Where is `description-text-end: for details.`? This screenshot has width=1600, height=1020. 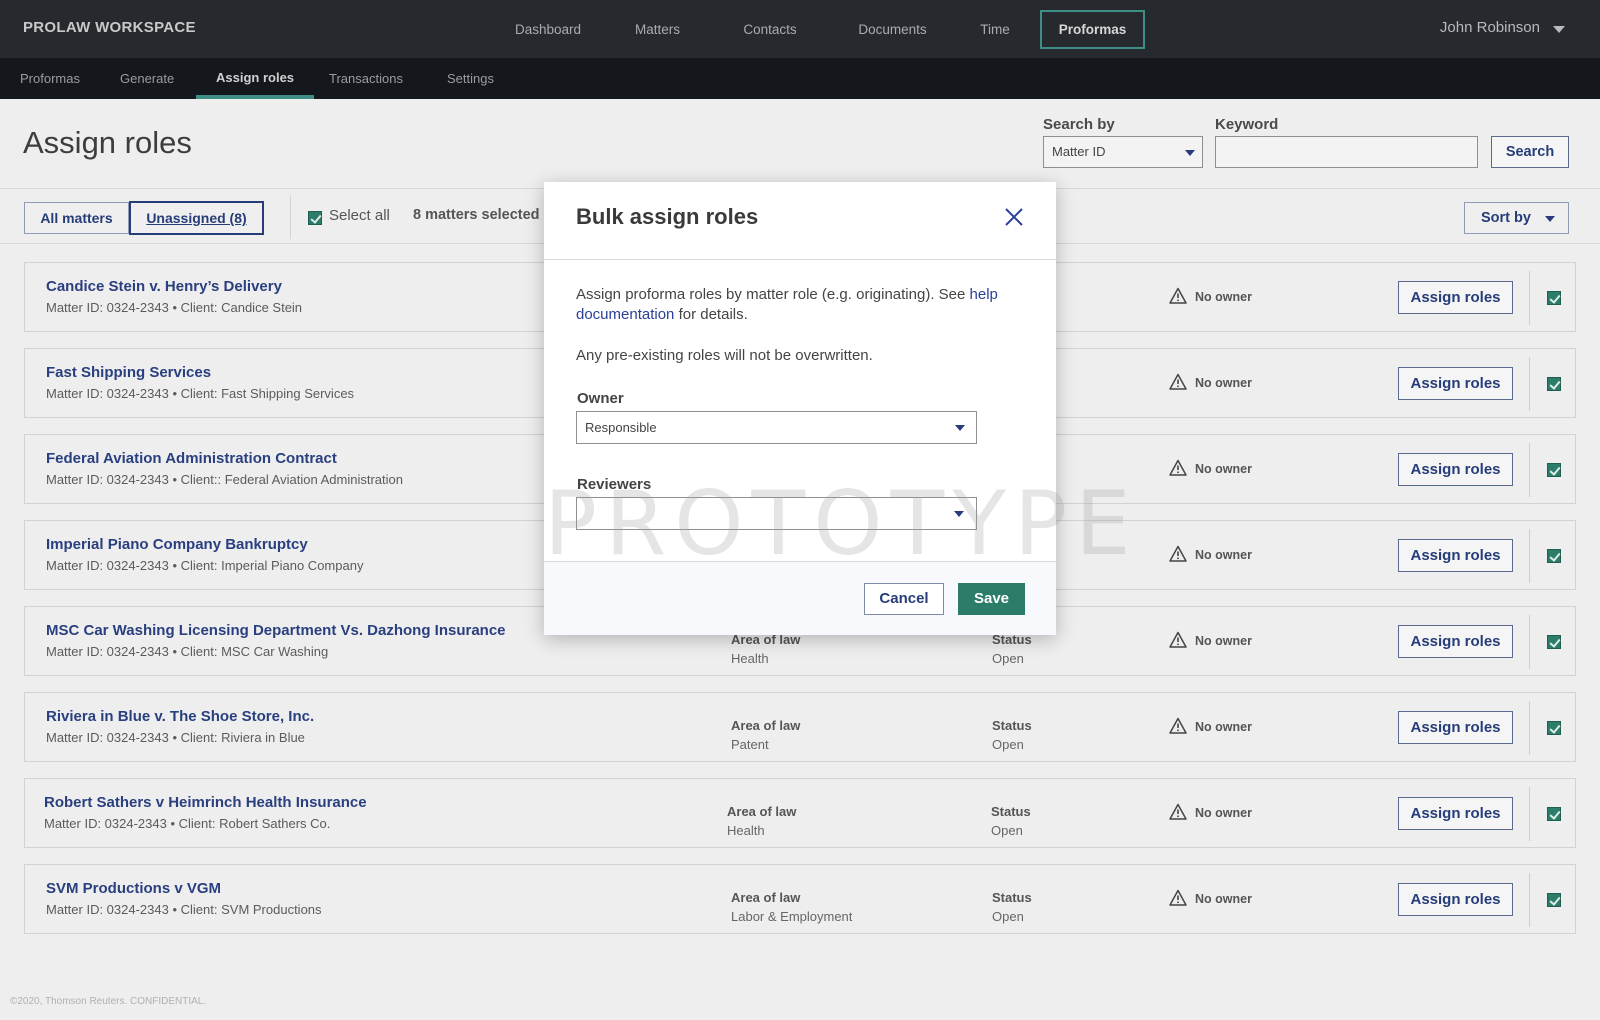
description-text-end: for details. is located at coordinates (711, 314).